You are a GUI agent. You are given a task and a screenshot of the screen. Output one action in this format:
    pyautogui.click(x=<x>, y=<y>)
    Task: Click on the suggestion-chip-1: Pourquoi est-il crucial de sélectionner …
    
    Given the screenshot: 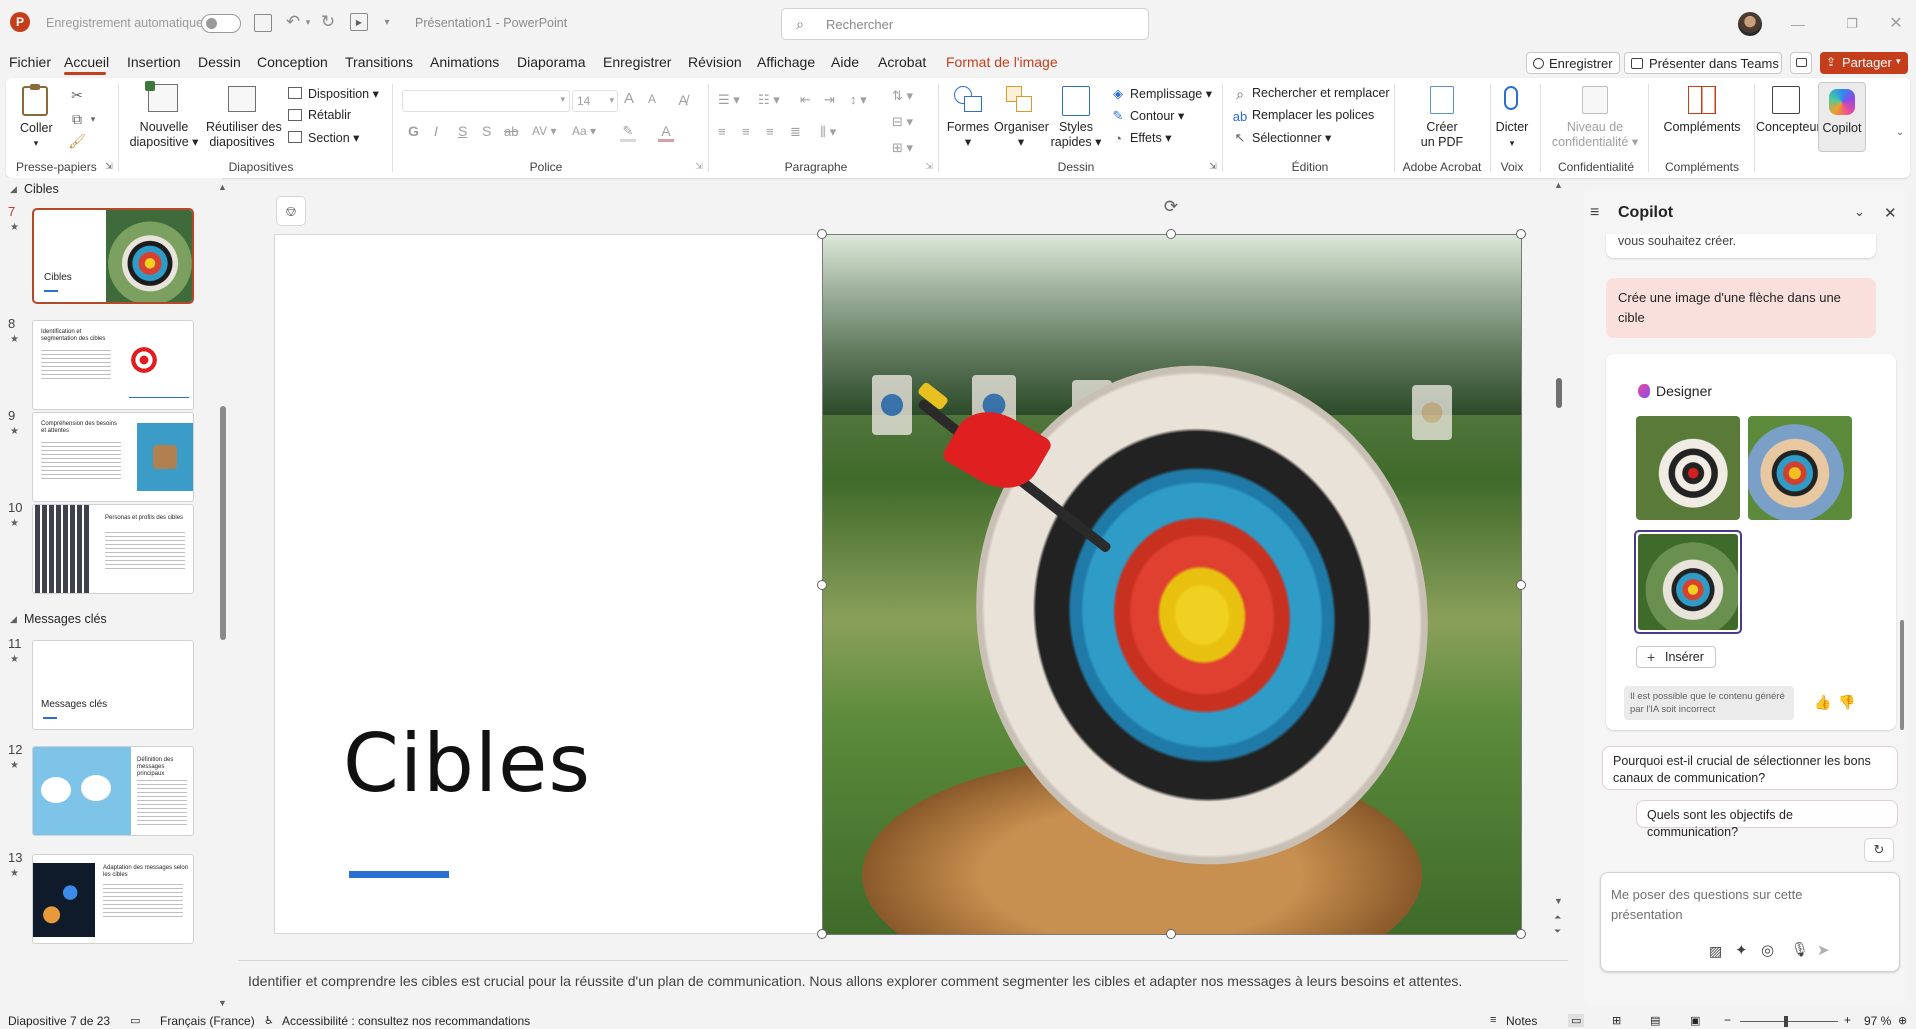 What is the action you would take?
    pyautogui.click(x=1750, y=768)
    